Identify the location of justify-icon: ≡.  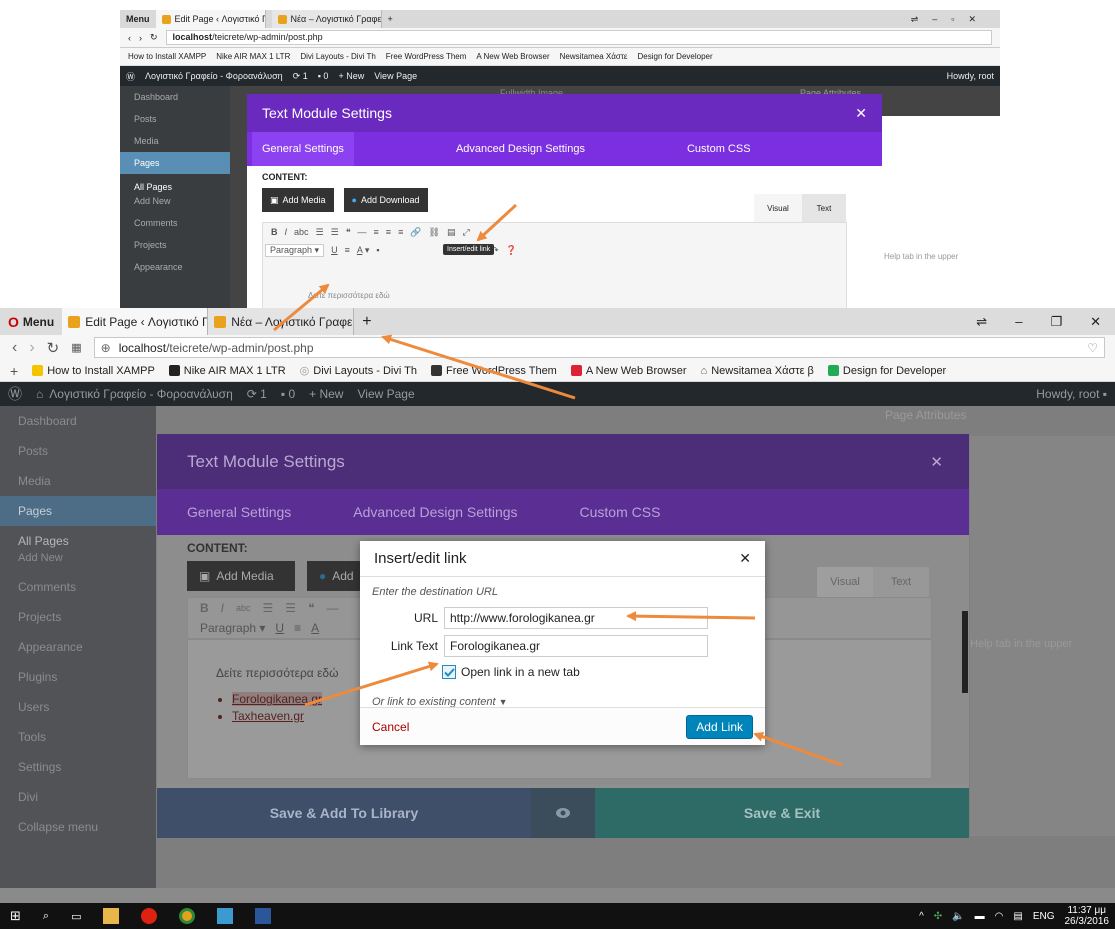
(297, 628).